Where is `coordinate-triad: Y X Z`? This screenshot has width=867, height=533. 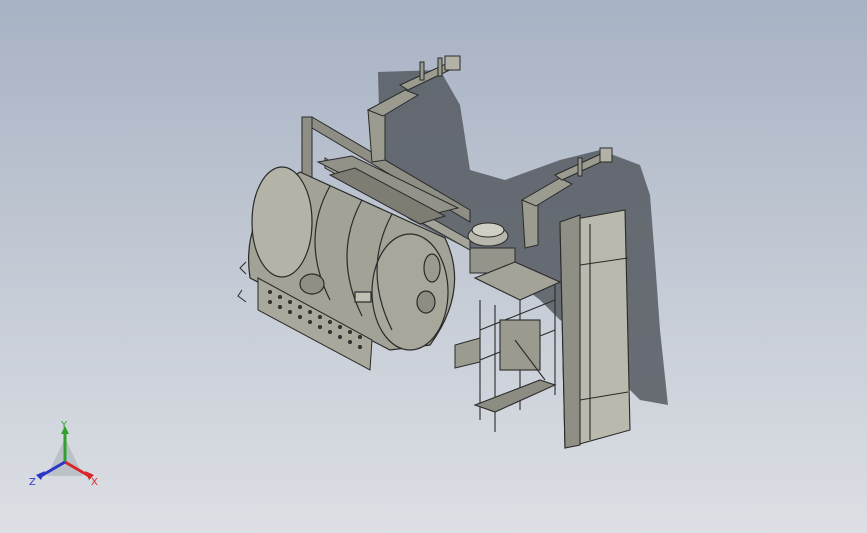 coordinate-triad: Y X Z is located at coordinates (63, 454).